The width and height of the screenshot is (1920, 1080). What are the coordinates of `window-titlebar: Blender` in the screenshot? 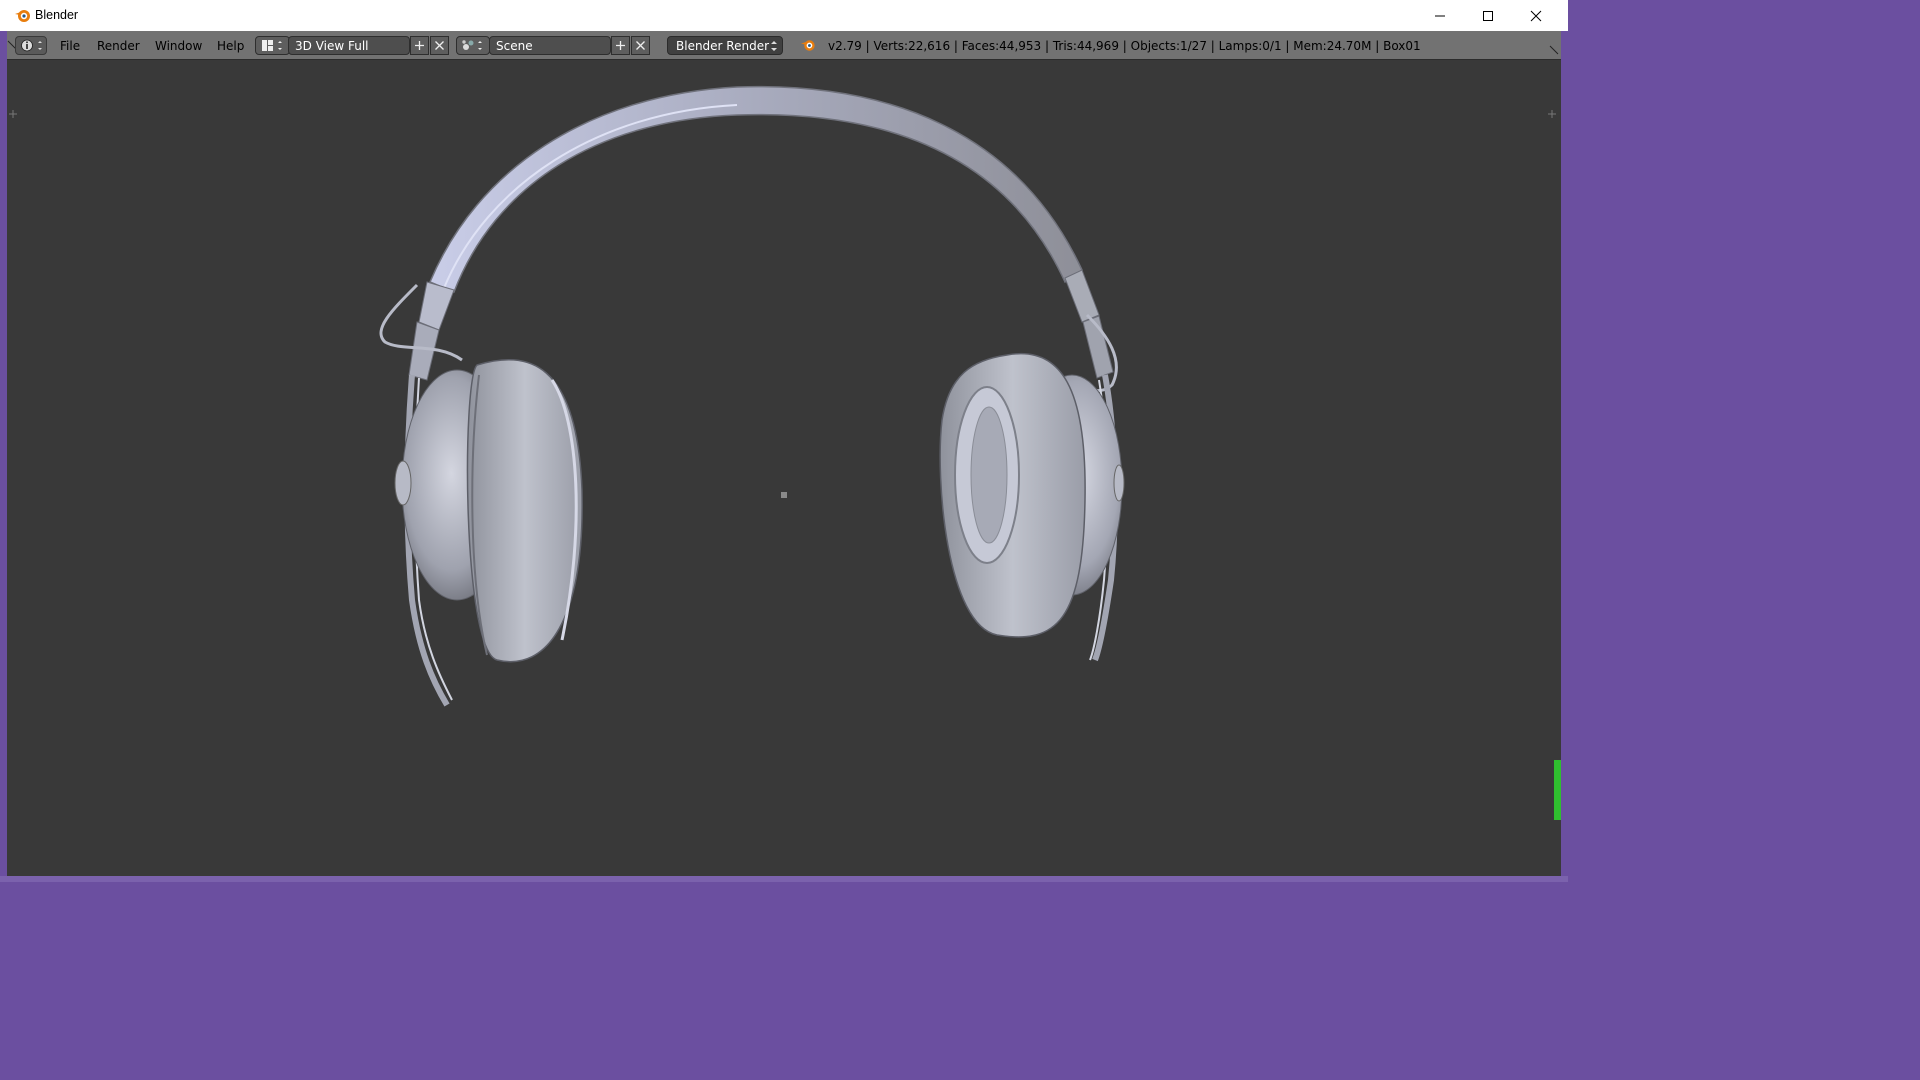 It's located at (784, 15).